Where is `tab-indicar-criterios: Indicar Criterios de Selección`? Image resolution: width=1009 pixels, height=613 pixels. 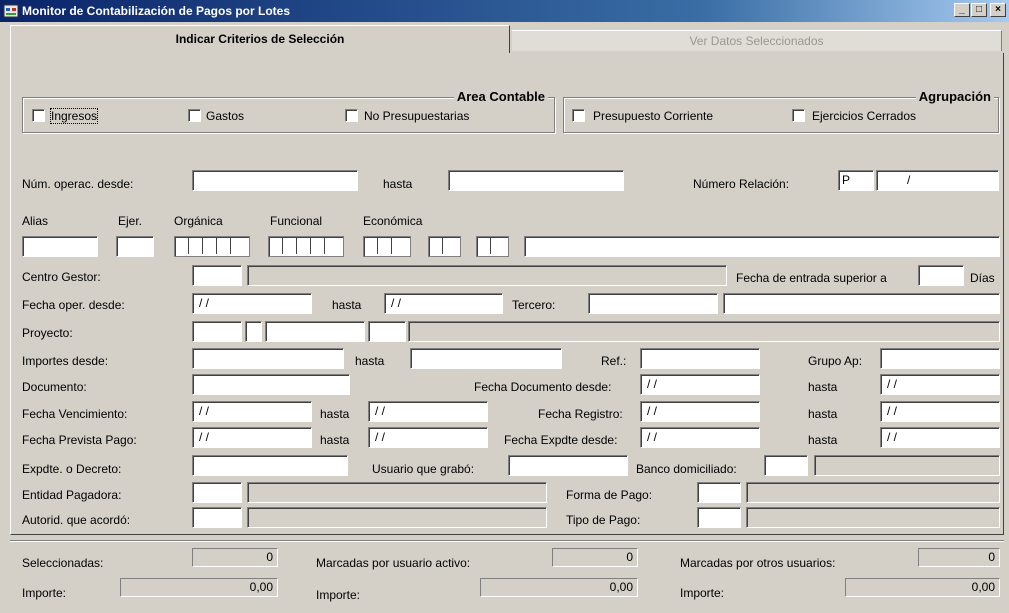
tab-indicar-criterios: Indicar Criterios de Selección is located at coordinates (260, 39).